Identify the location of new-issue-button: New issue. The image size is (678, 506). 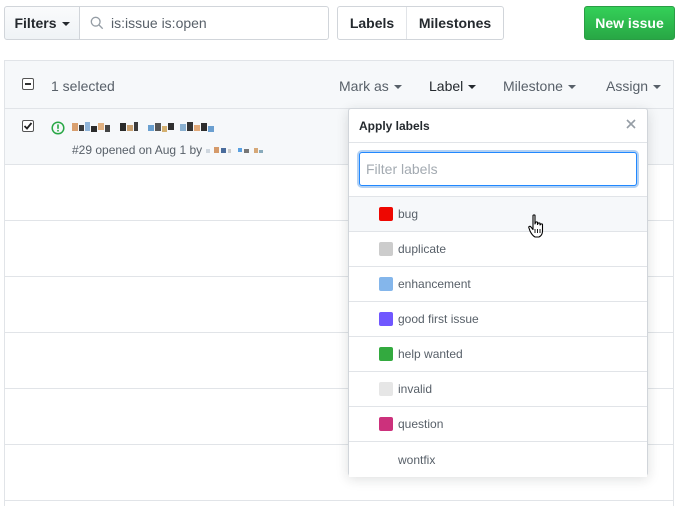
(629, 23).